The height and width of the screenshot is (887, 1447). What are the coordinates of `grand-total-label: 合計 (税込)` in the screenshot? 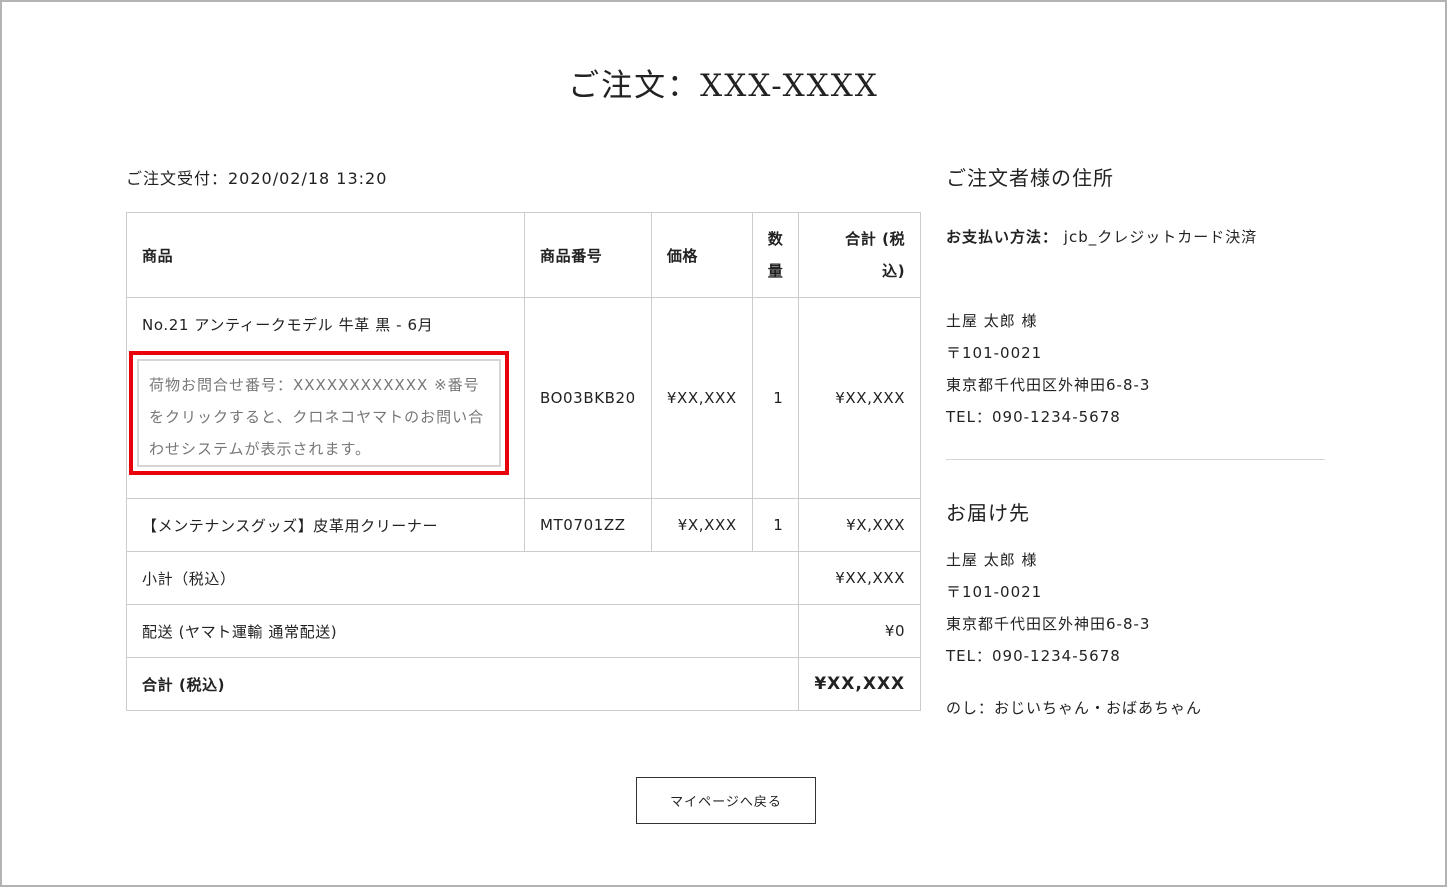 It's located at (462, 684).